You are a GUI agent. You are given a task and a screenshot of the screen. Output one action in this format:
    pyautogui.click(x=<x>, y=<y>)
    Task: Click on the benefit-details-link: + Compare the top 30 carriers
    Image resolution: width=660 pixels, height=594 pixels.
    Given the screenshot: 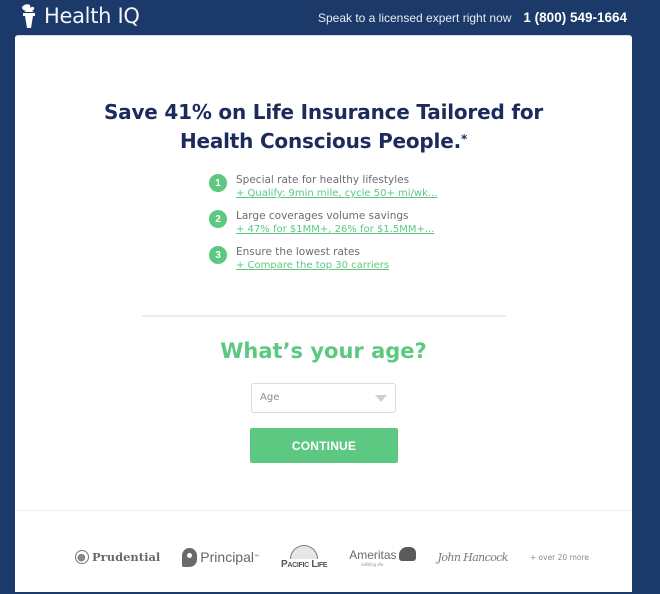 What is the action you would take?
    pyautogui.click(x=312, y=266)
    